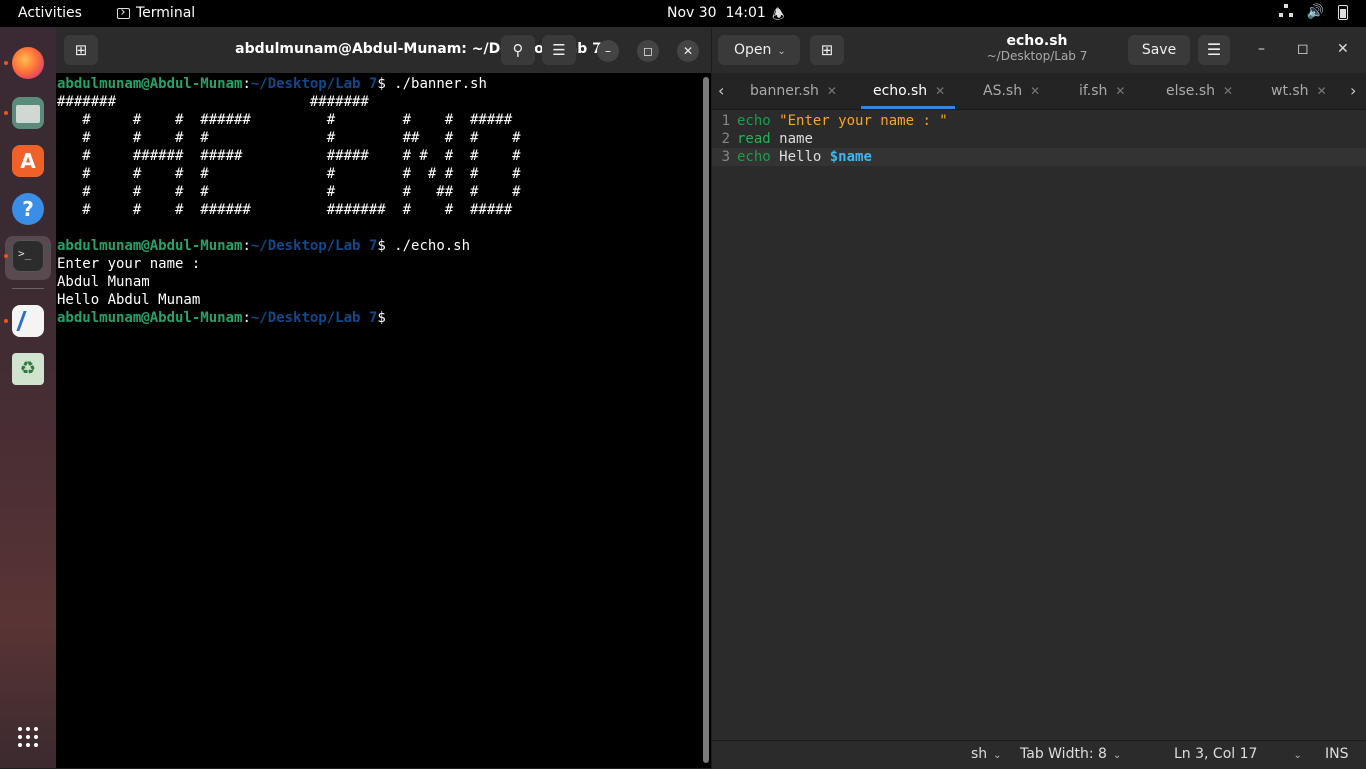 The height and width of the screenshot is (769, 1366). I want to click on tab-echo-sh: echo.sh ✕, so click(908, 91).